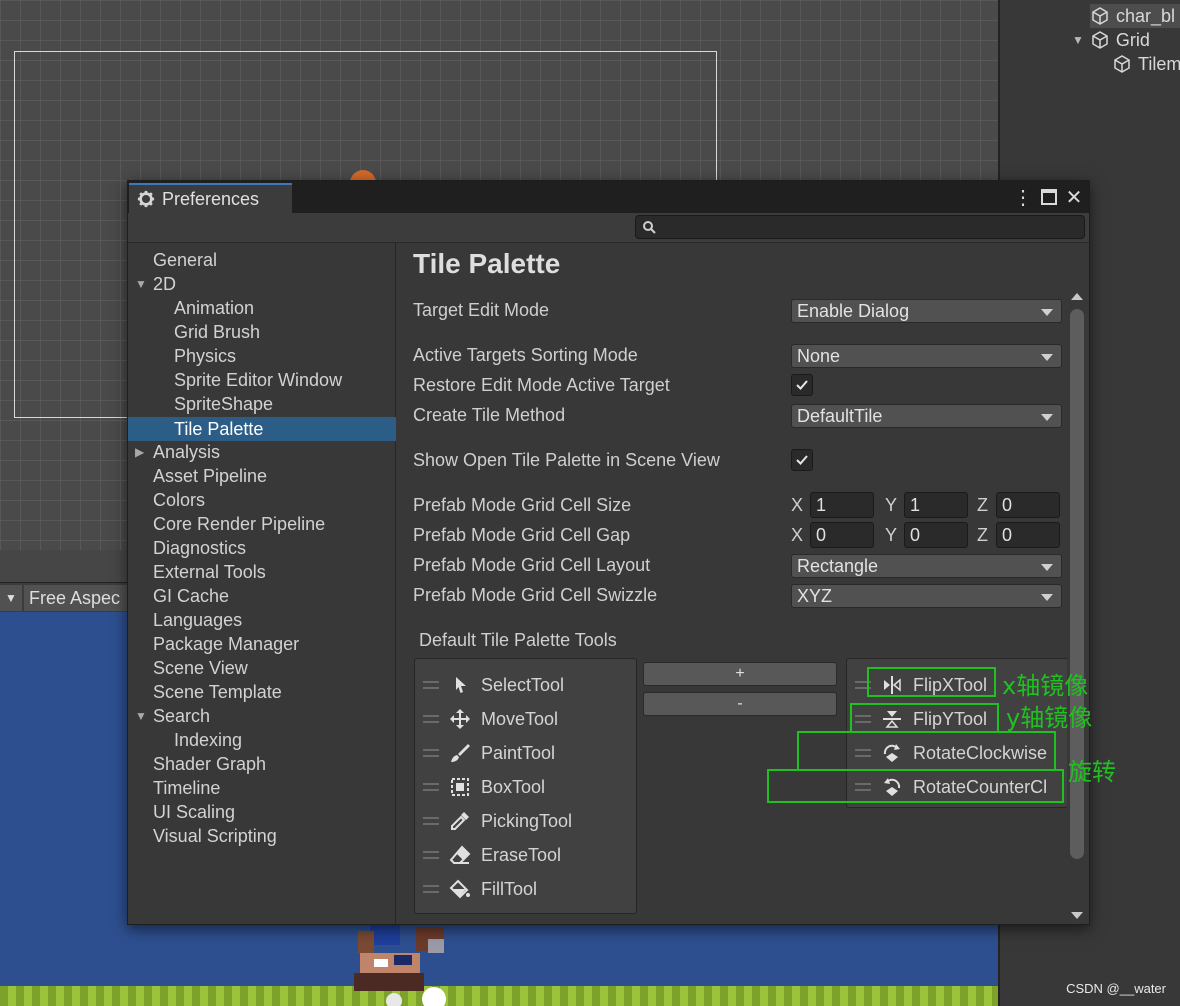 This screenshot has width=1180, height=1006. What do you see at coordinates (541, 385) in the screenshot?
I see `restore-edit-mode-label: Restore Edit Mode Active Target` at bounding box center [541, 385].